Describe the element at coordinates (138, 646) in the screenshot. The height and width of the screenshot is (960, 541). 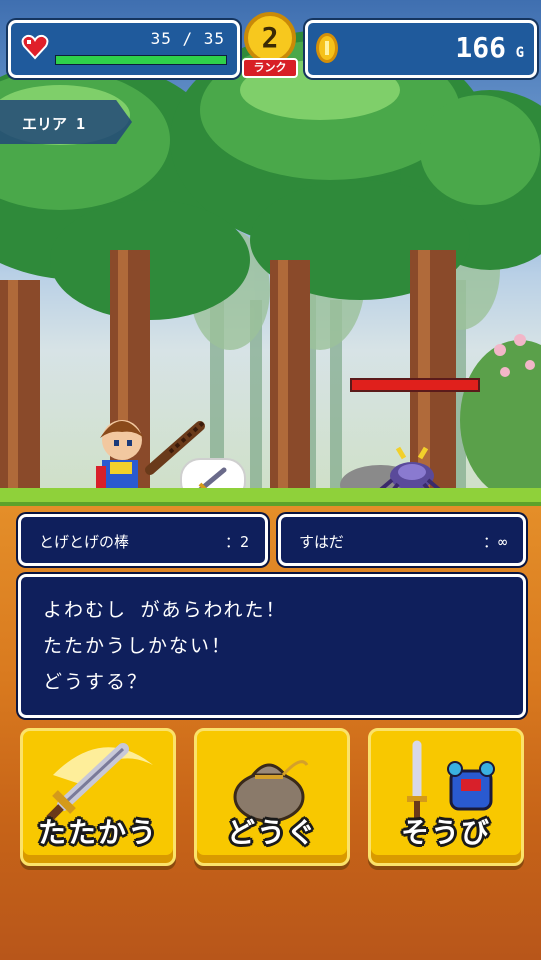
I see `message-line-2: たたかうしかない！` at that location.